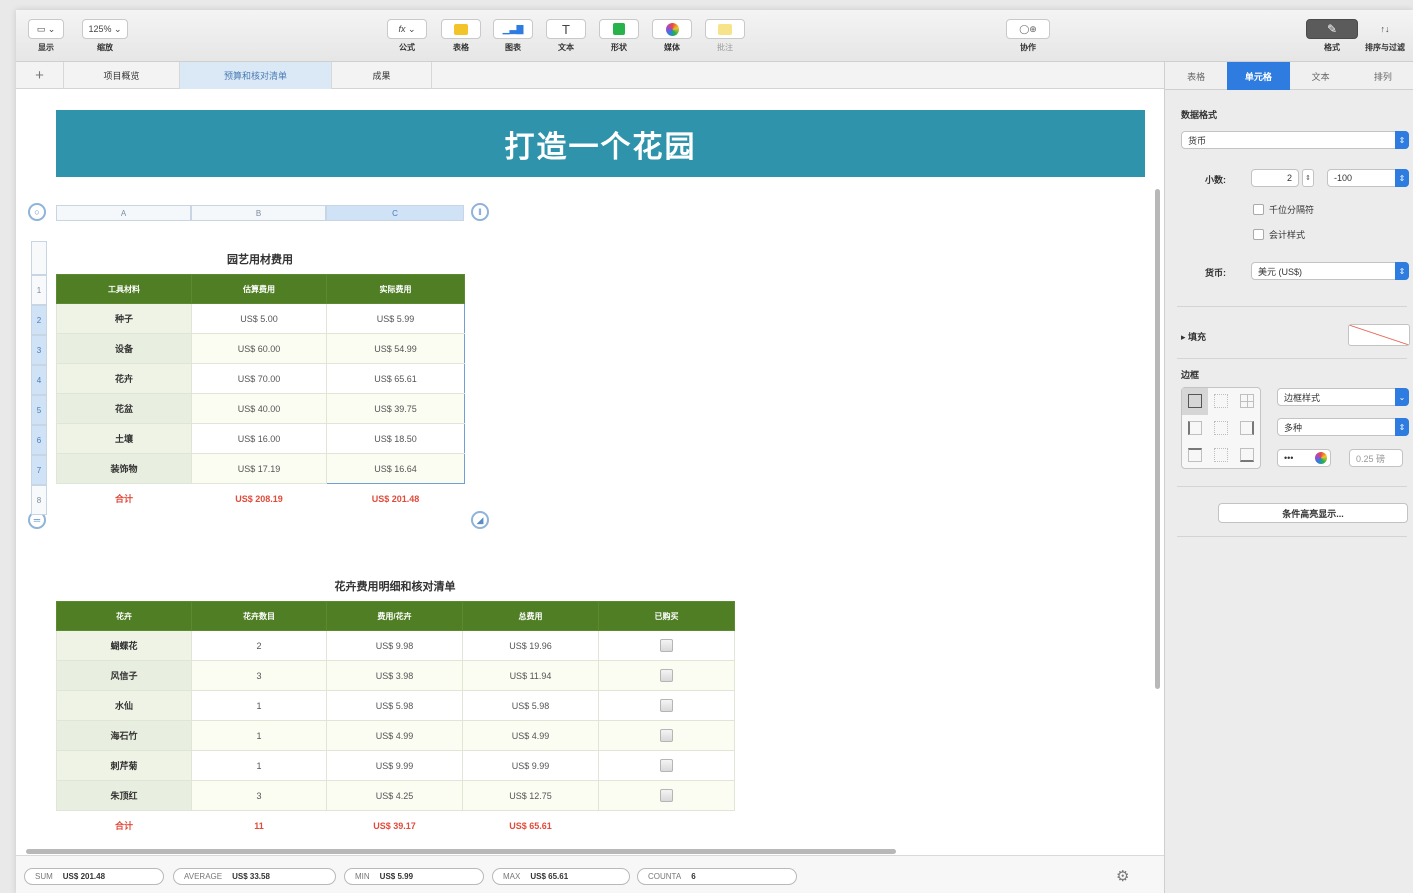 The image size is (1413, 893). I want to click on table2-cell: 蝴蝶花, so click(124, 645).